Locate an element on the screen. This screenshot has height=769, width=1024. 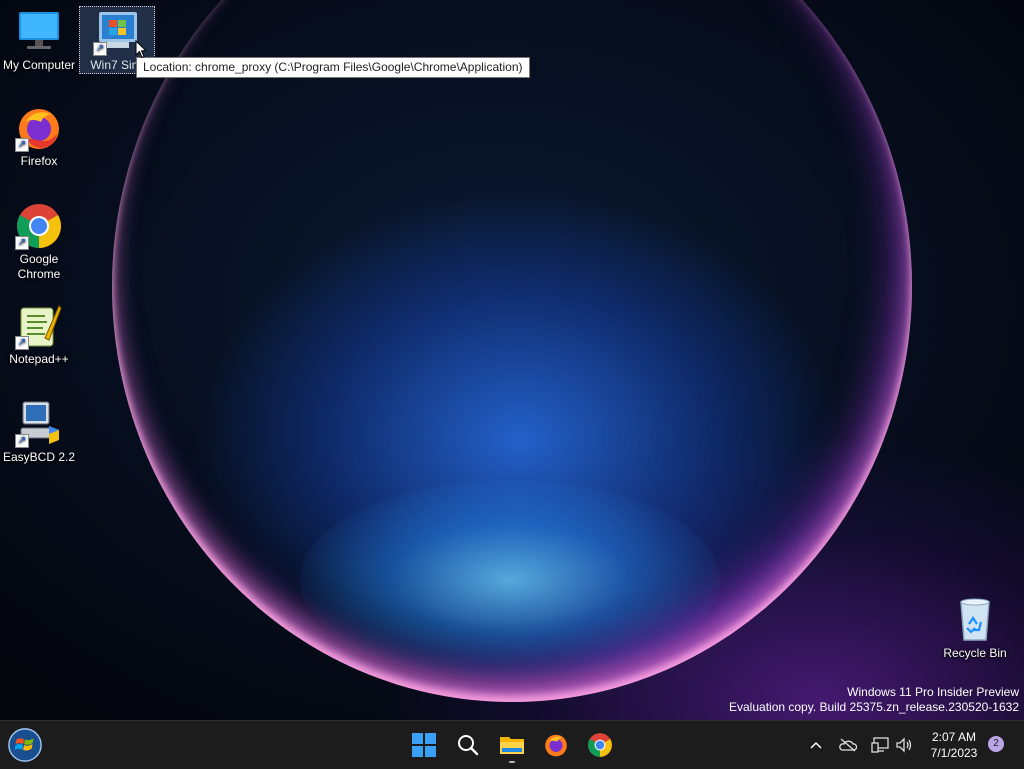
taskbar-firefox-button is located at coordinates (556, 745).